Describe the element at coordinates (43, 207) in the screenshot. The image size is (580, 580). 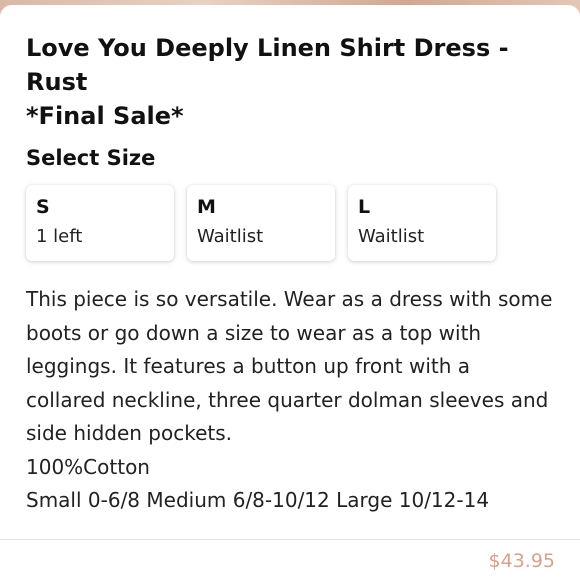
I see `size-label: S` at that location.